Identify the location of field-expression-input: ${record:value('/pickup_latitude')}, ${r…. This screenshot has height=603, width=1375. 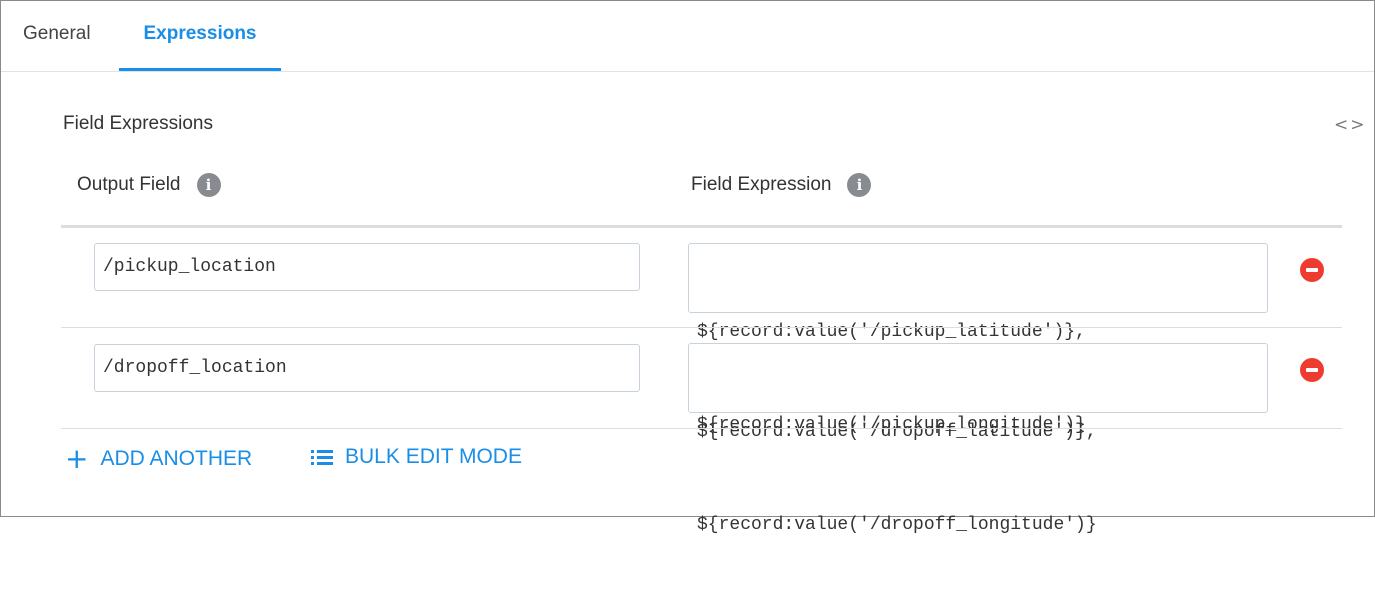
(978, 339).